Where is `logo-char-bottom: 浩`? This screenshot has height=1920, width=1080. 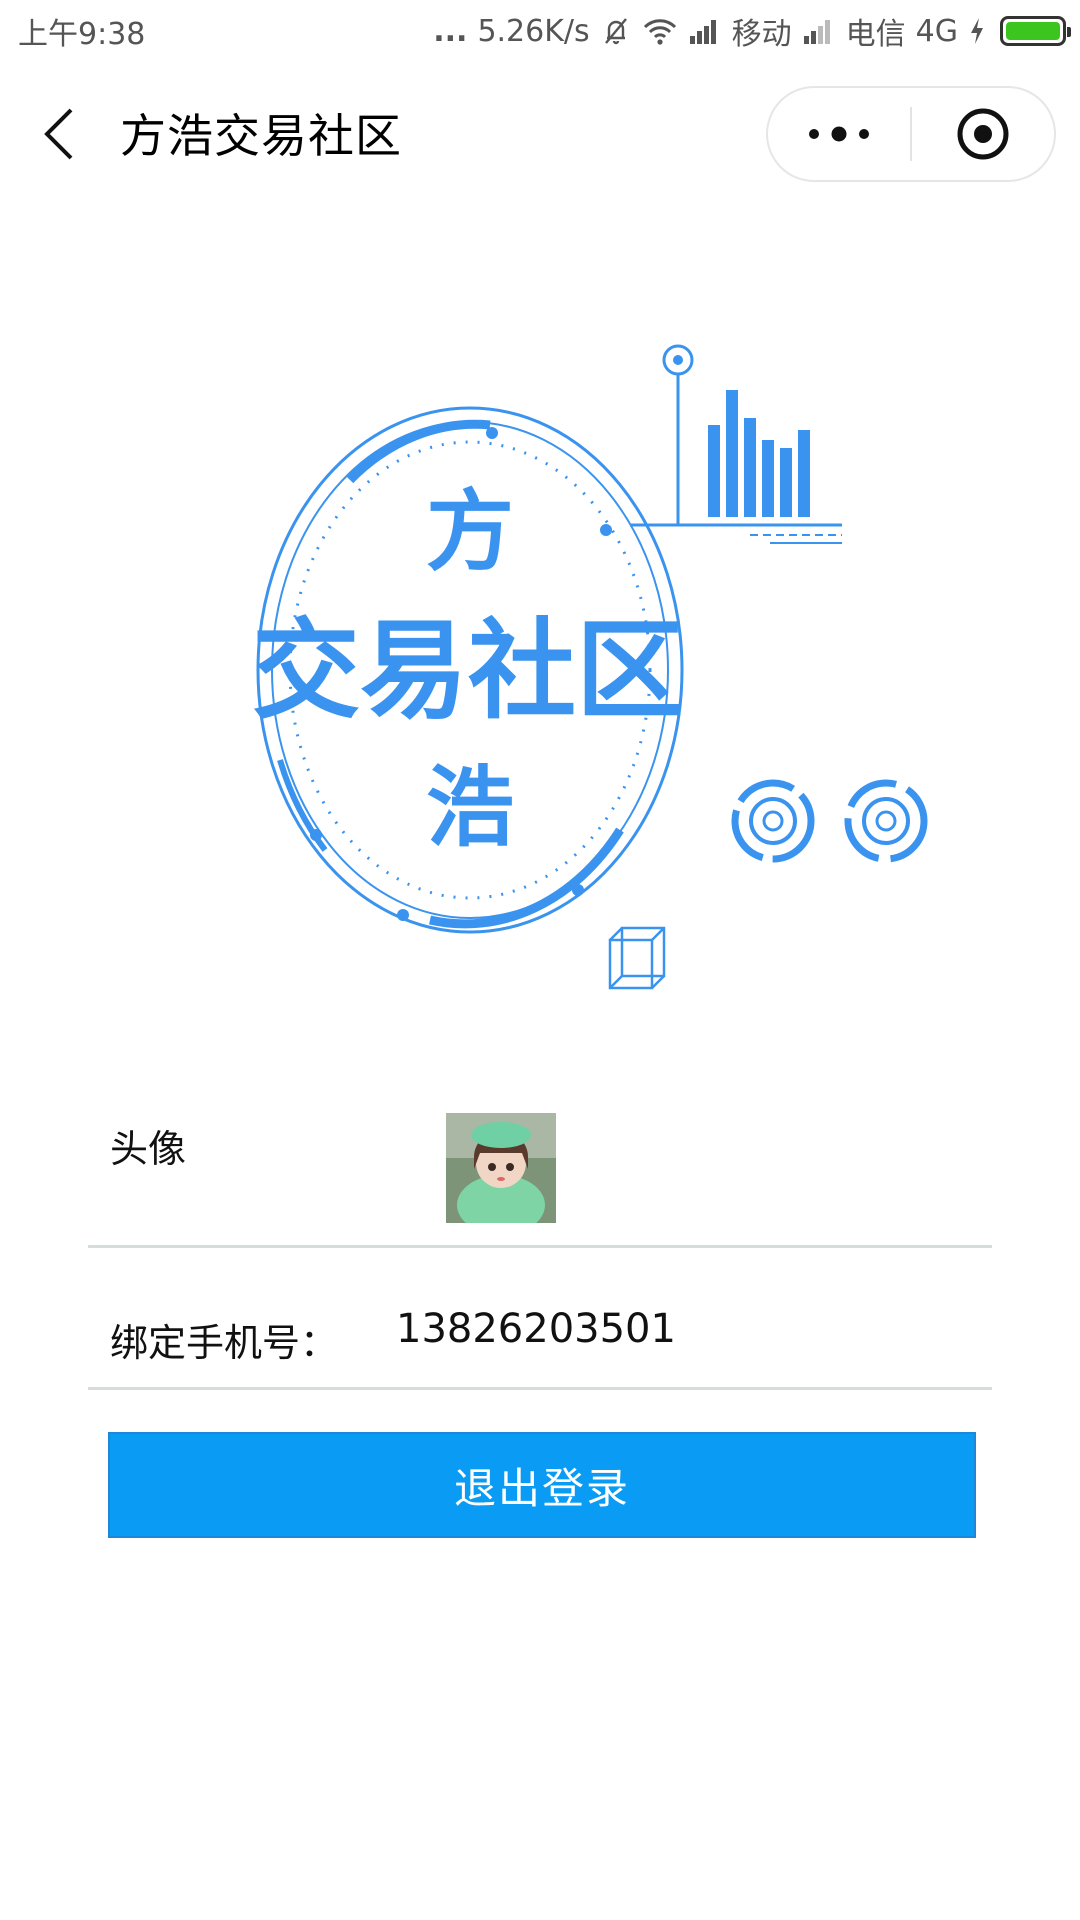 logo-char-bottom: 浩 is located at coordinates (470, 807).